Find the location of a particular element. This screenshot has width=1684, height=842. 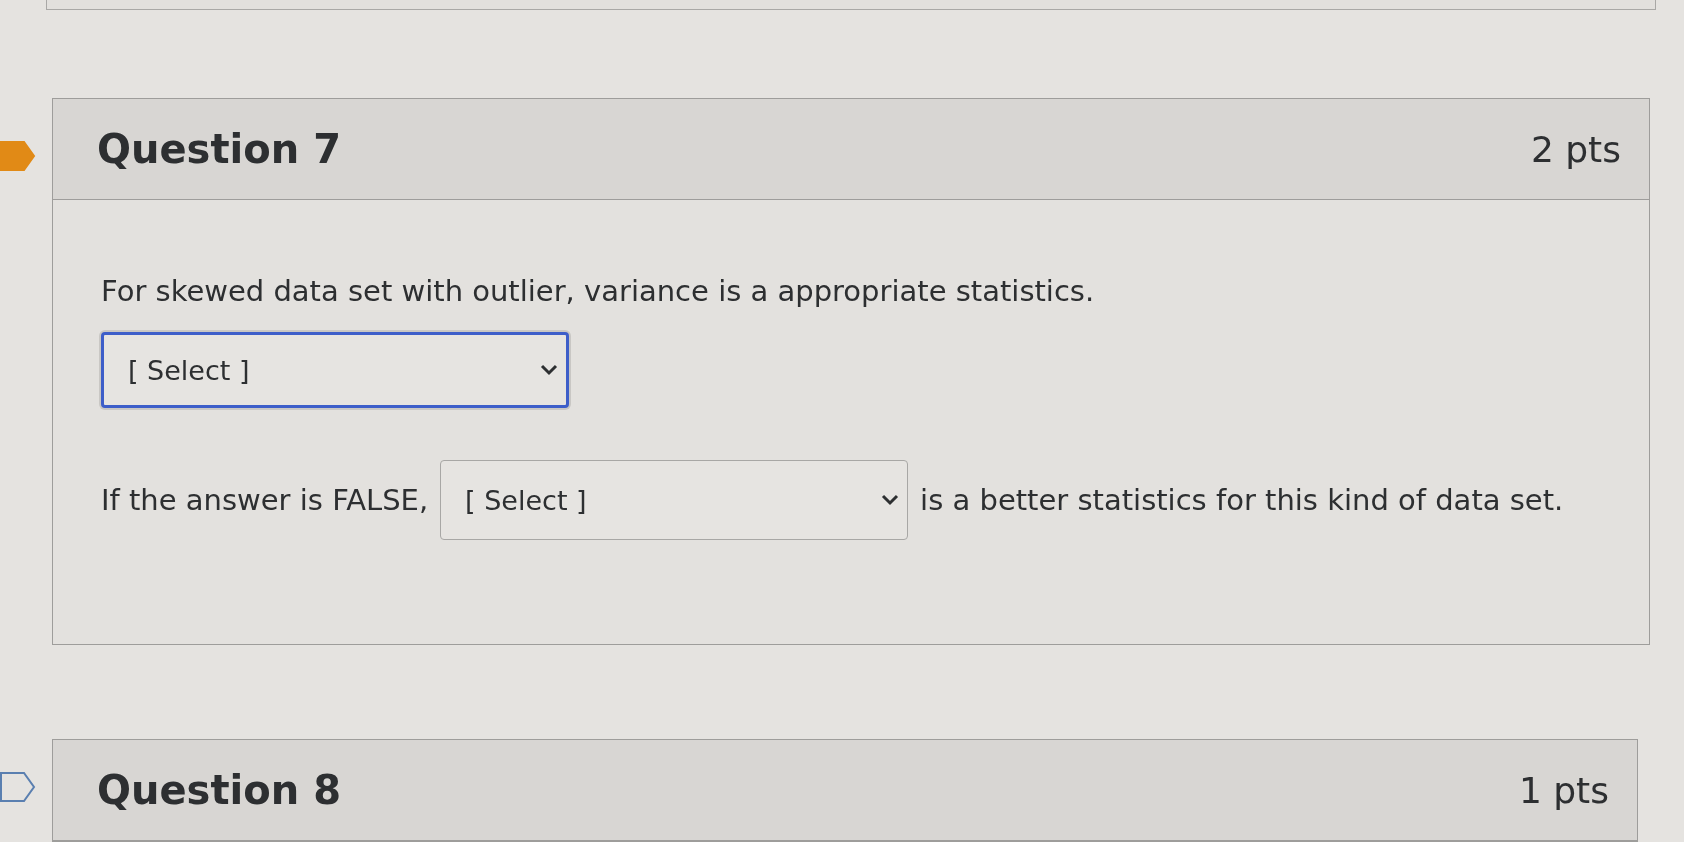

question-text: For skewed data set with outlier, variance is a appropriate statistics. is located at coordinates (598, 291).